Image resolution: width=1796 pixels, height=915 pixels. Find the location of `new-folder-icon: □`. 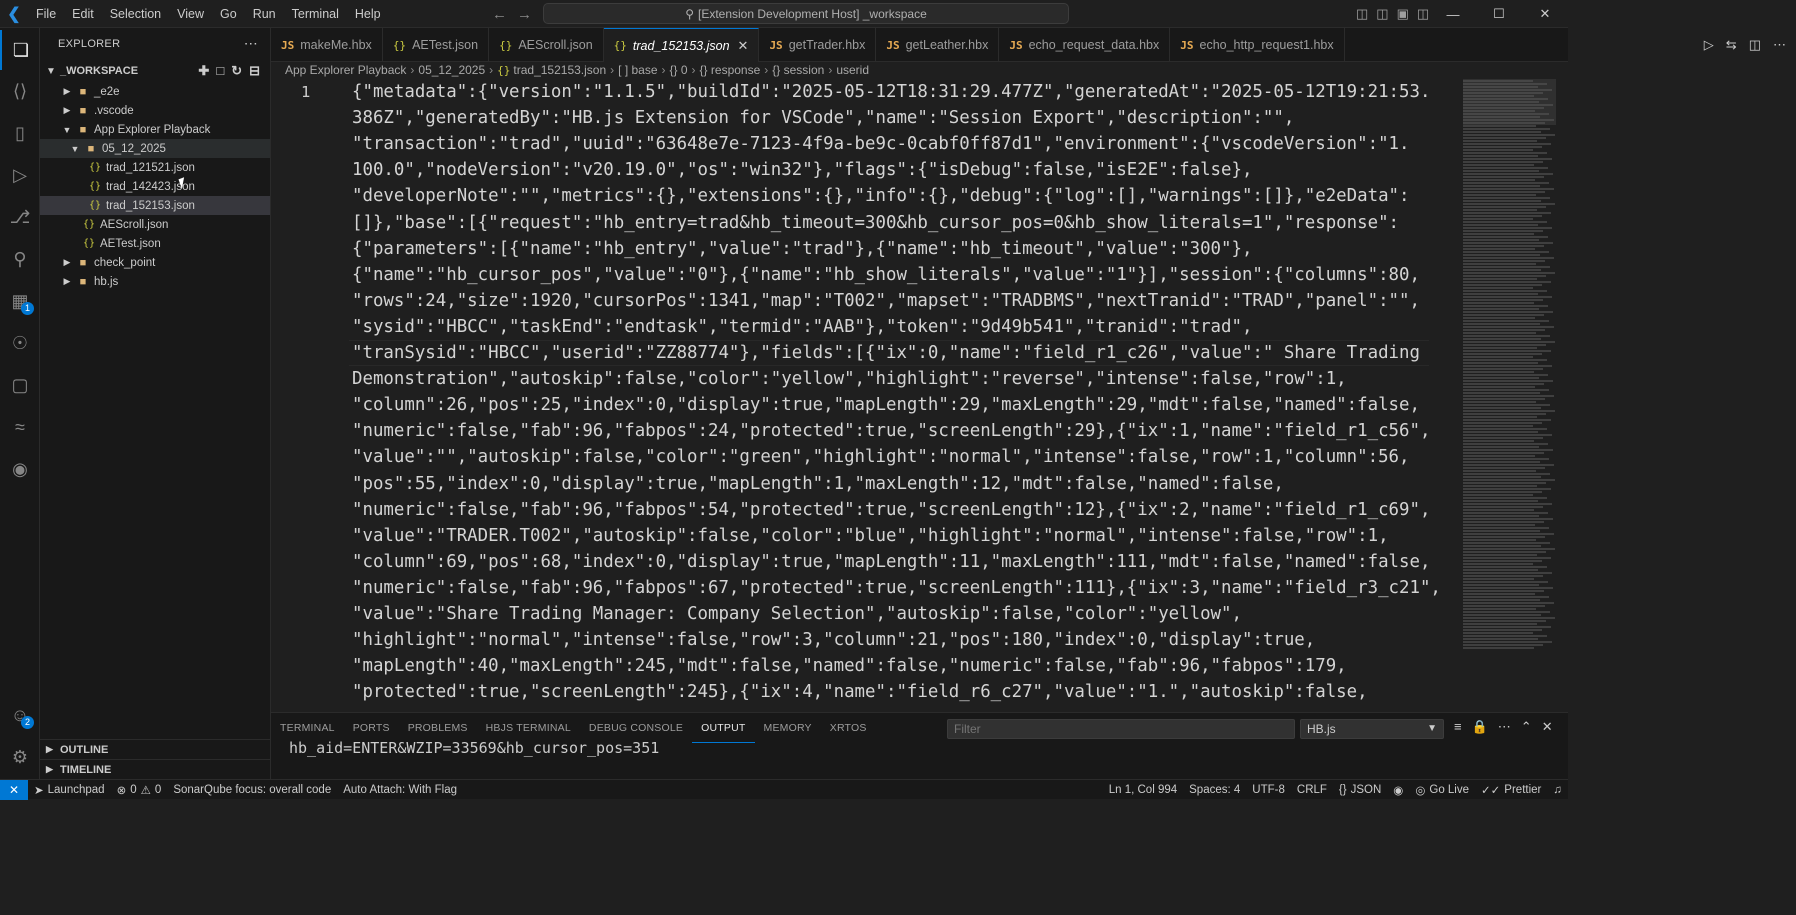

new-folder-icon: □ is located at coordinates (220, 71).